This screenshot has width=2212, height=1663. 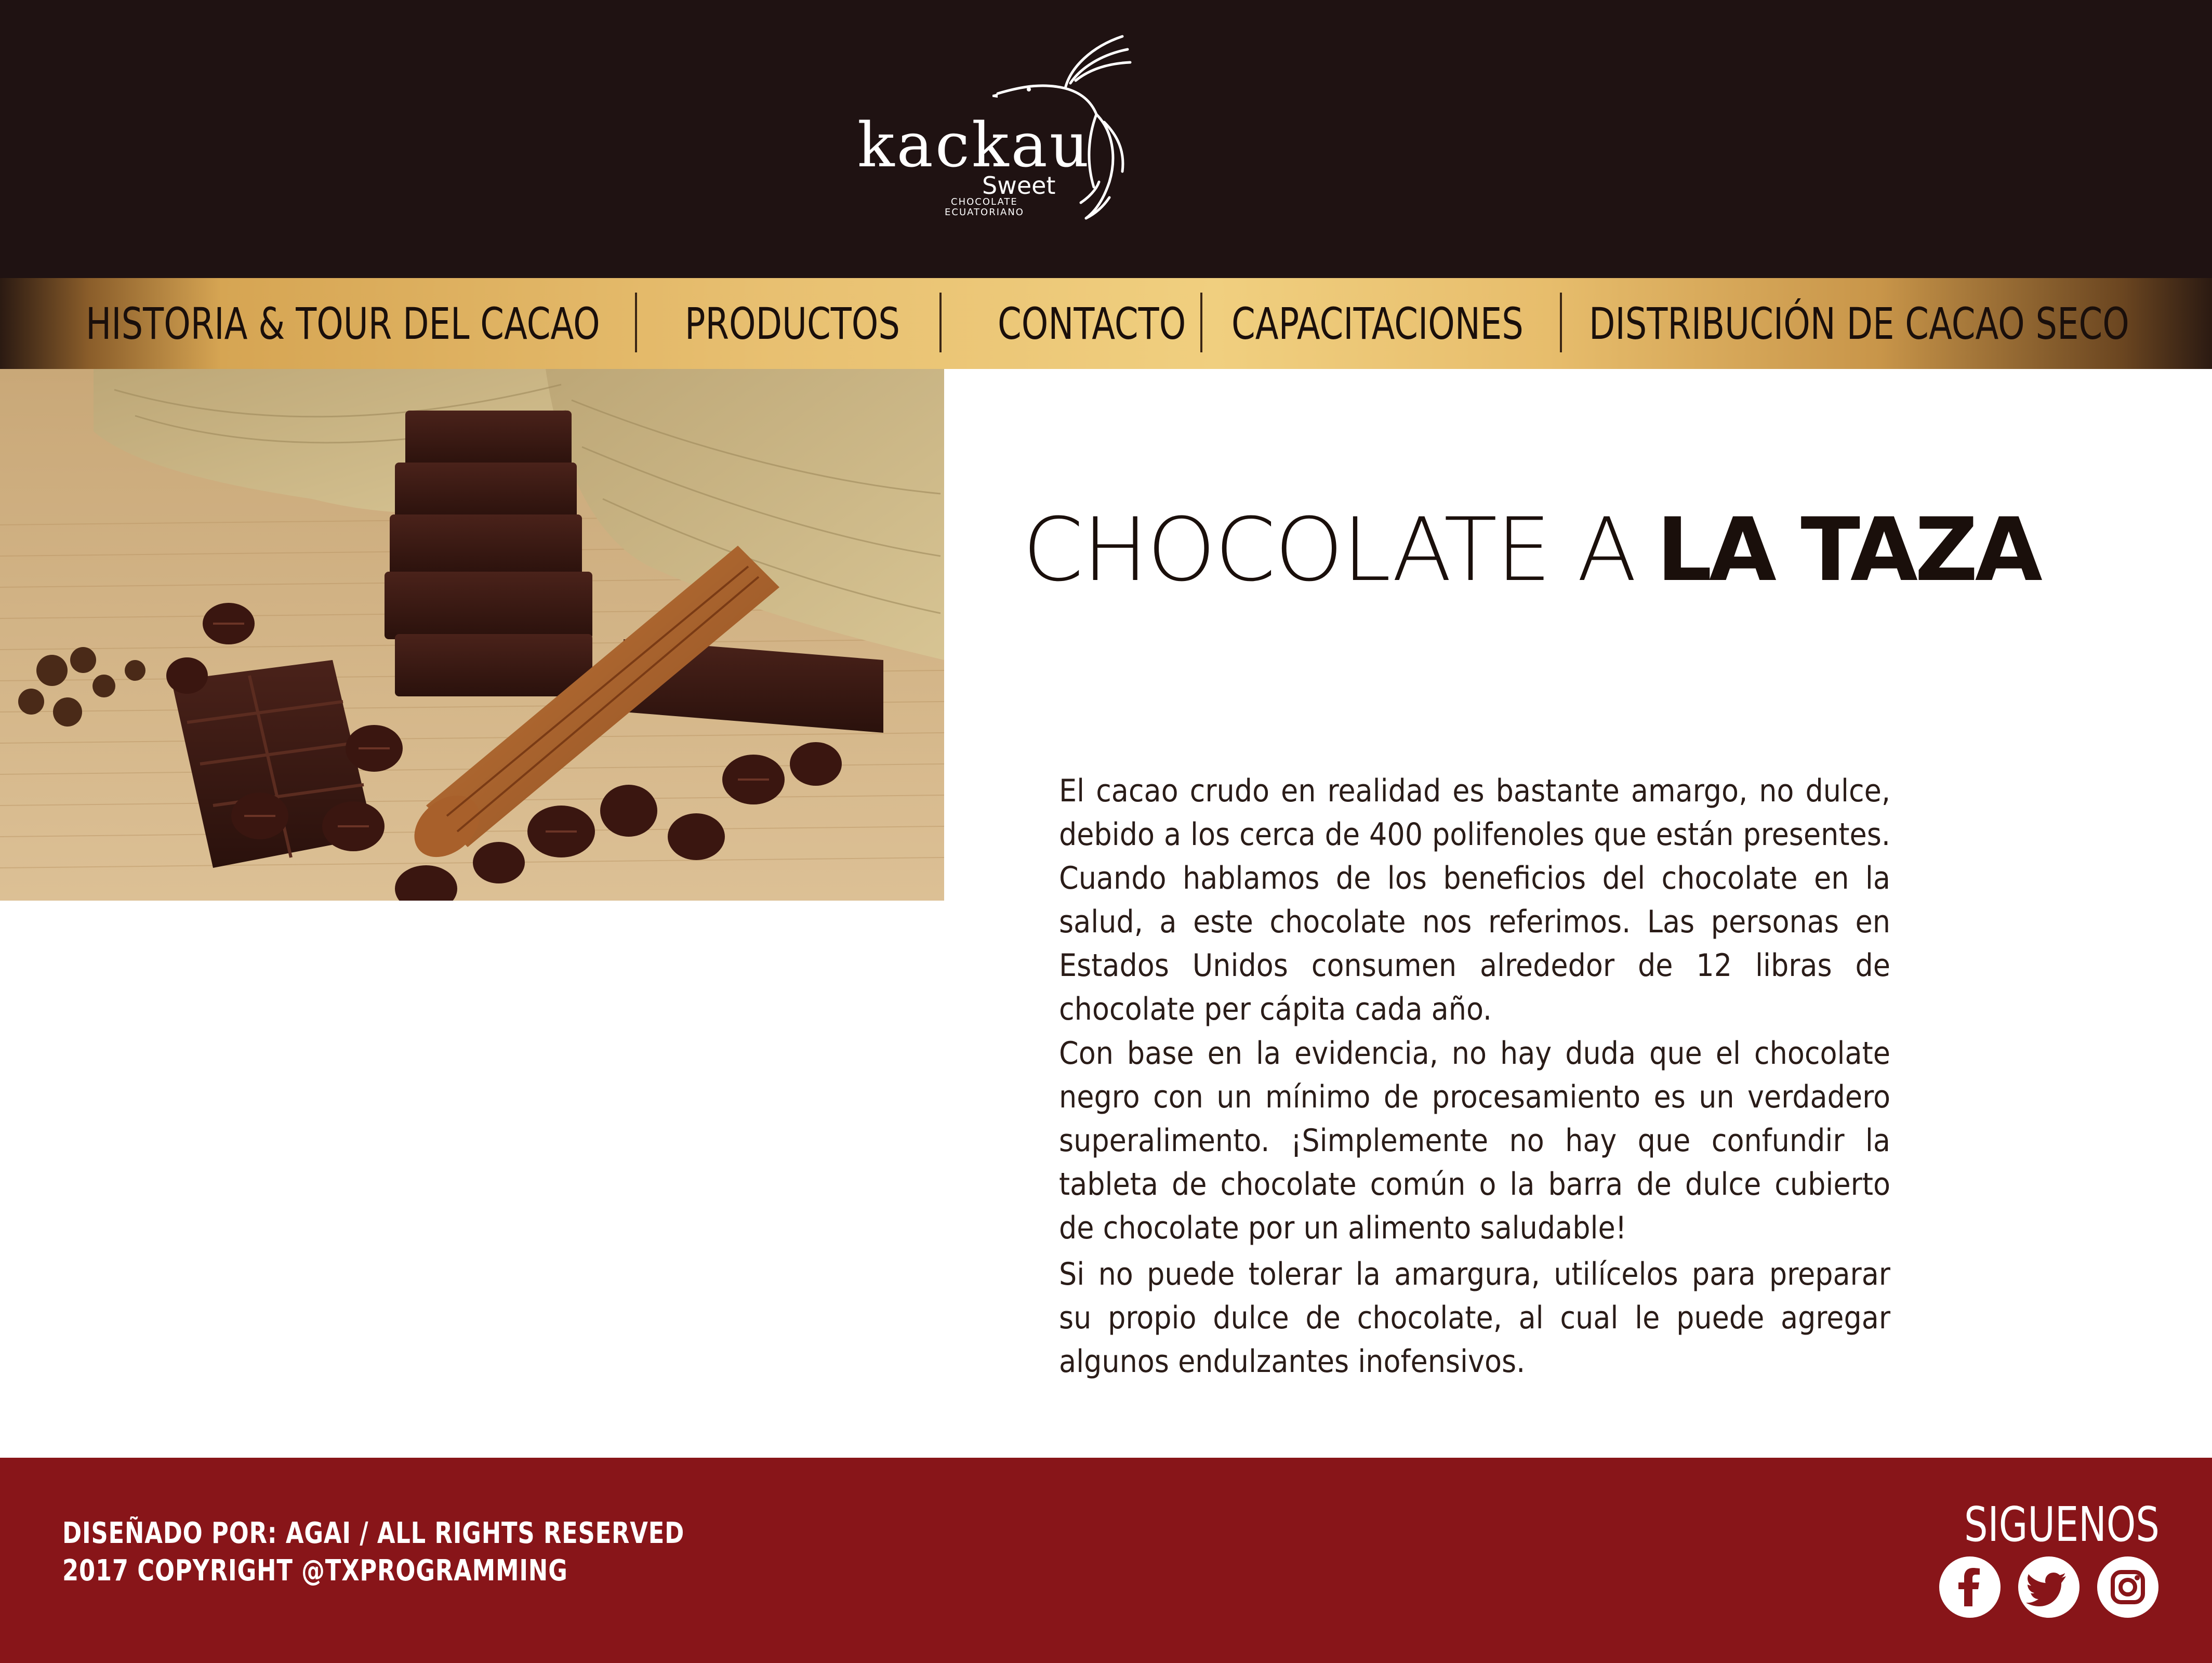 I want to click on brand-logo: kackau Sweet CHOCOLATE ECUATORIANO, so click(x=992, y=130).